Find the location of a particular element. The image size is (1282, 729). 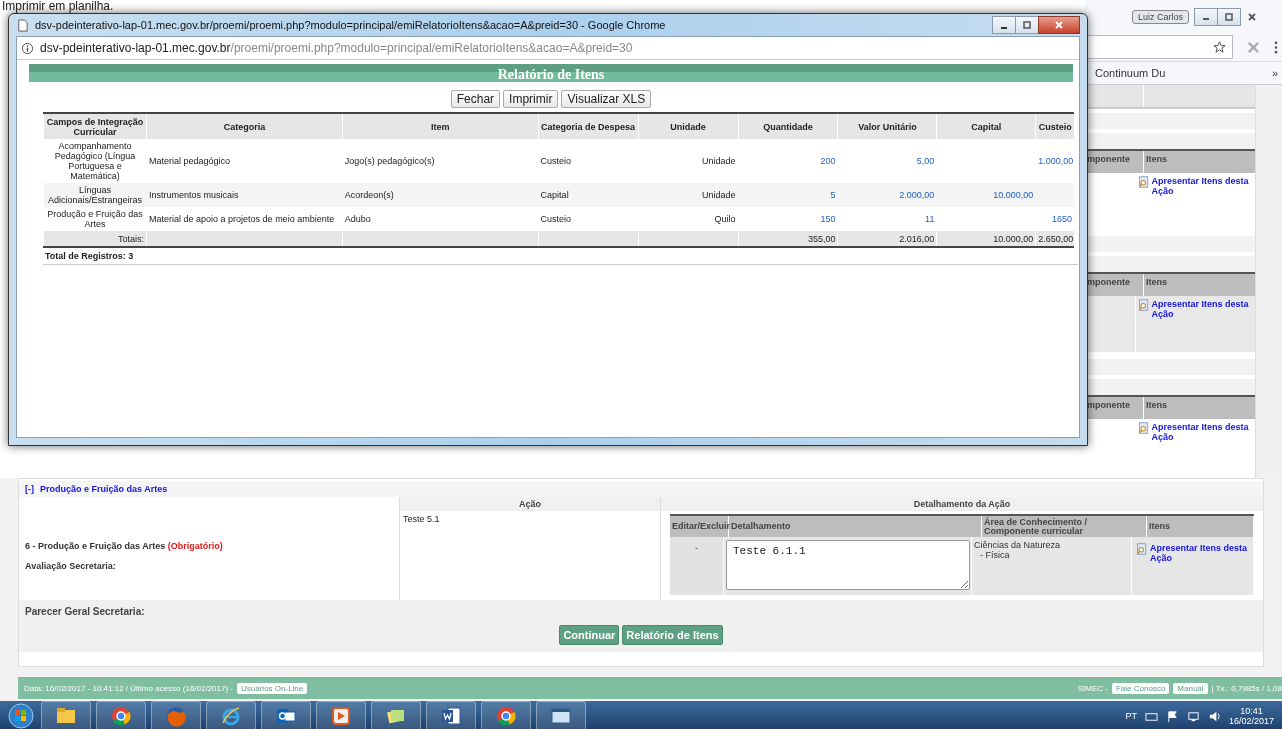

table-cell: Material de apoio a projetos de meio ambiente is located at coordinates (242, 219).